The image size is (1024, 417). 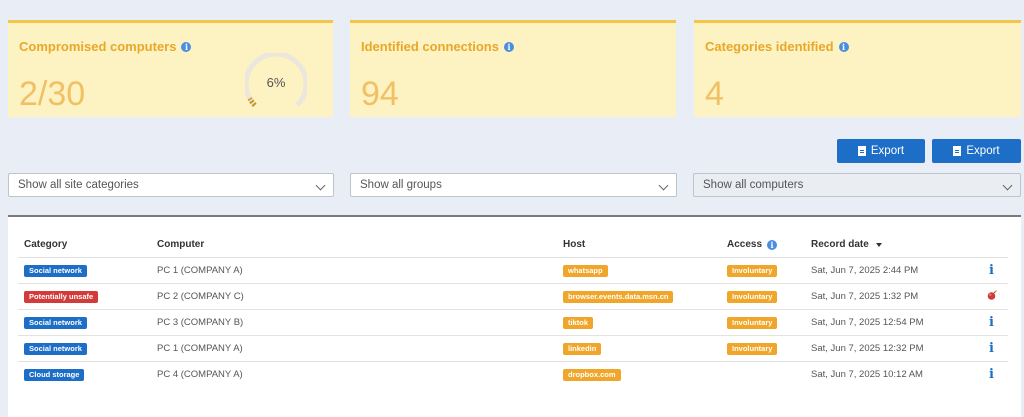 I want to click on record-date-cell: Sat, Jun 7, 2025 10:12 AM, so click(x=867, y=374).